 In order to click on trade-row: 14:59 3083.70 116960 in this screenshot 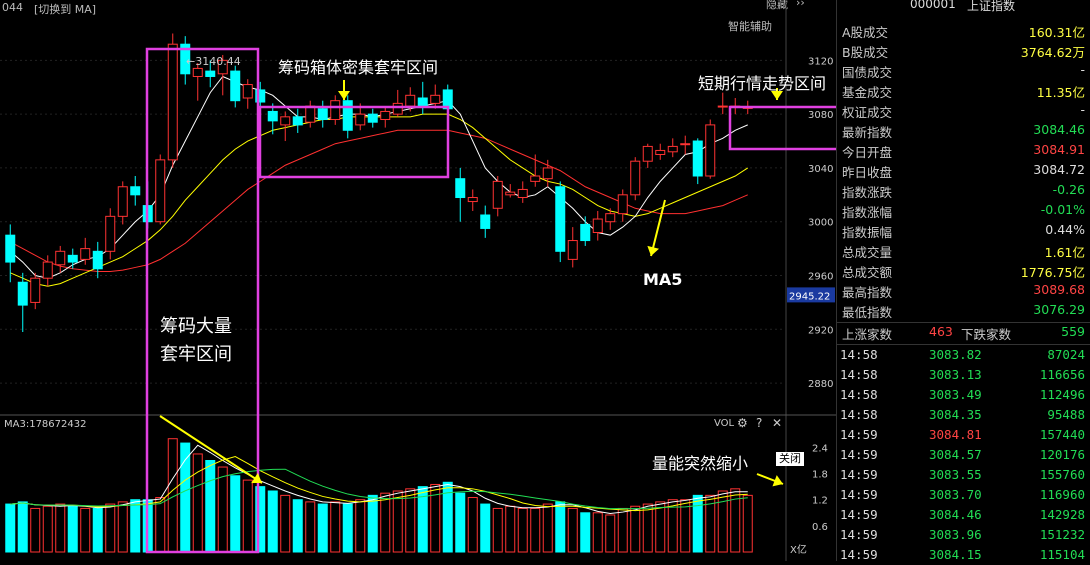, I will do `click(963, 495)`.